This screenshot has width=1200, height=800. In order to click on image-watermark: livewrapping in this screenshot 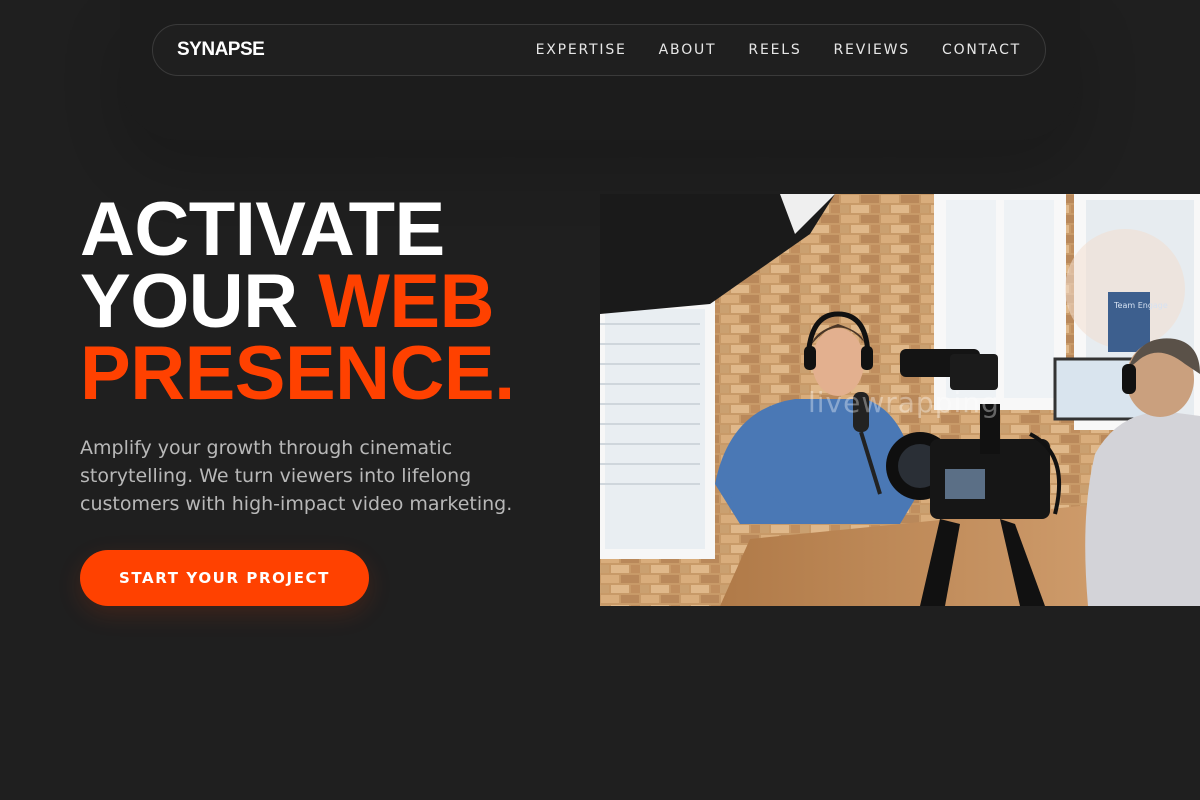, I will do `click(904, 402)`.